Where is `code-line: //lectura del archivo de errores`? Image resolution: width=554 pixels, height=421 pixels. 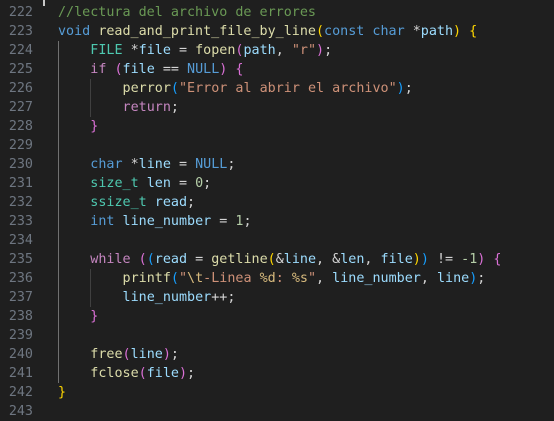
code-line: //lectura del archivo de errores is located at coordinates (187, 12).